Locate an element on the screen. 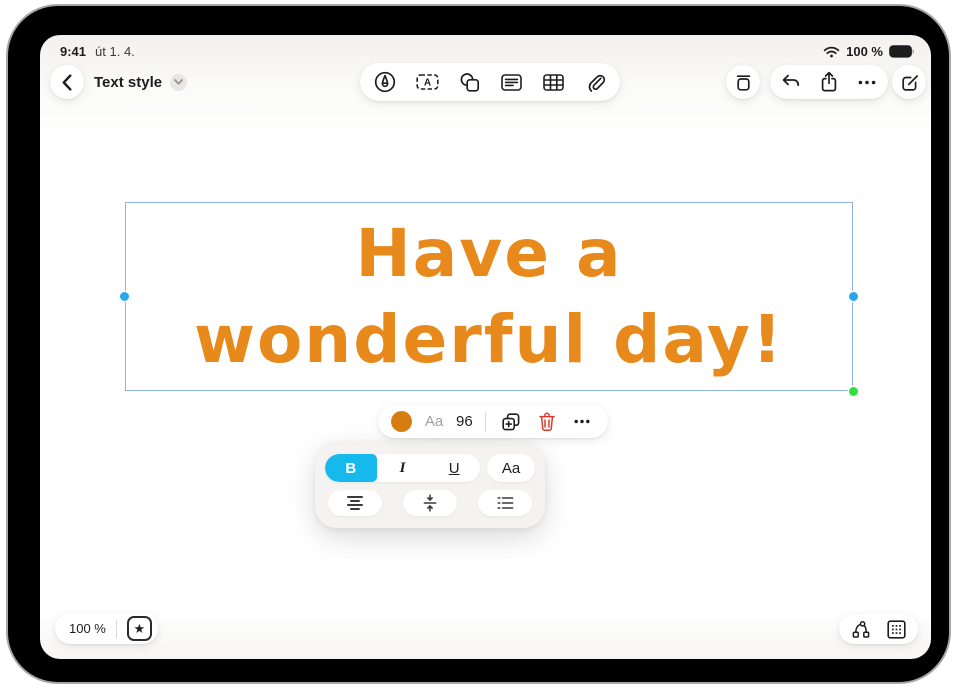 The image size is (960, 689). back-button is located at coordinates (67, 82).